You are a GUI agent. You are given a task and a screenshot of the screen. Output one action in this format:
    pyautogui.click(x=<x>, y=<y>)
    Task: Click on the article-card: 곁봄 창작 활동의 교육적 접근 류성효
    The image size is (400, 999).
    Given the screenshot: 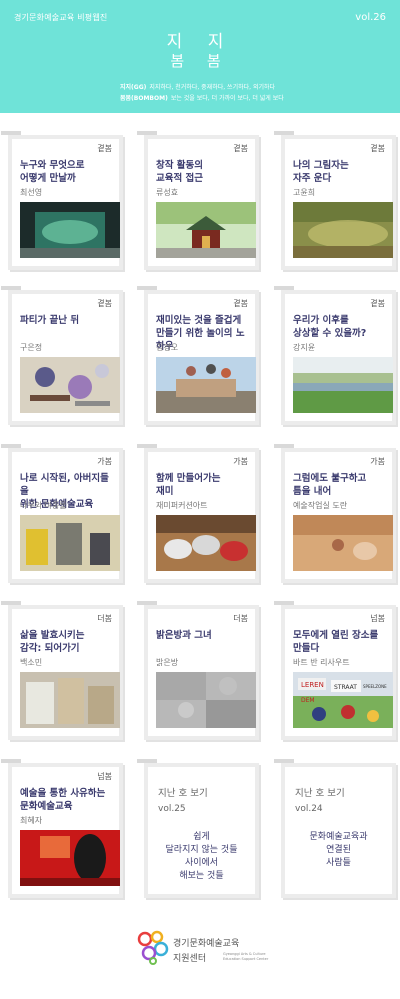 What is the action you would take?
    pyautogui.click(x=198, y=200)
    